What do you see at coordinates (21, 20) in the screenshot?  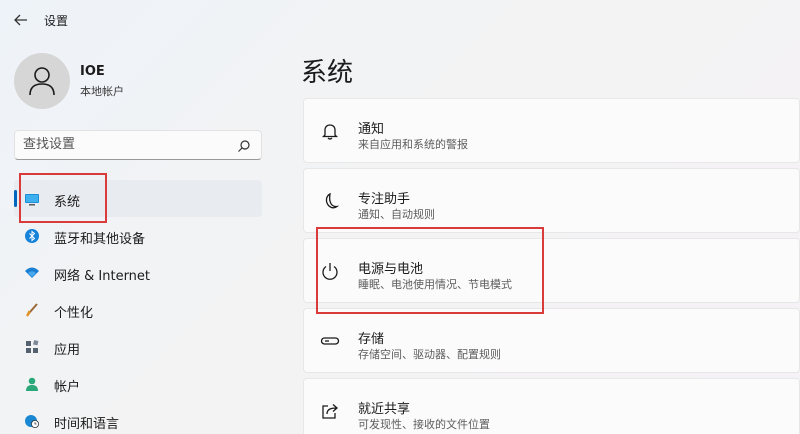 I see `back-arrow-icon` at bounding box center [21, 20].